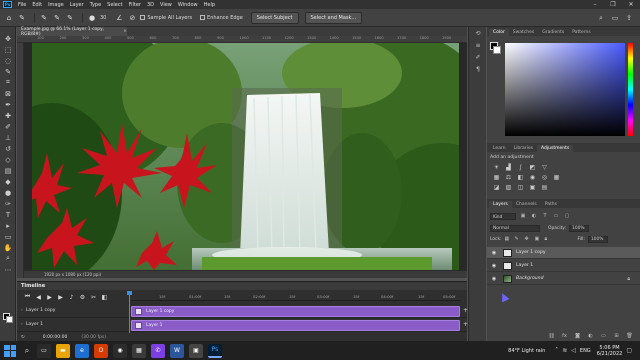  Describe the element at coordinates (8, 159) in the screenshot. I see `eraser-tool-icon: ◇` at that location.